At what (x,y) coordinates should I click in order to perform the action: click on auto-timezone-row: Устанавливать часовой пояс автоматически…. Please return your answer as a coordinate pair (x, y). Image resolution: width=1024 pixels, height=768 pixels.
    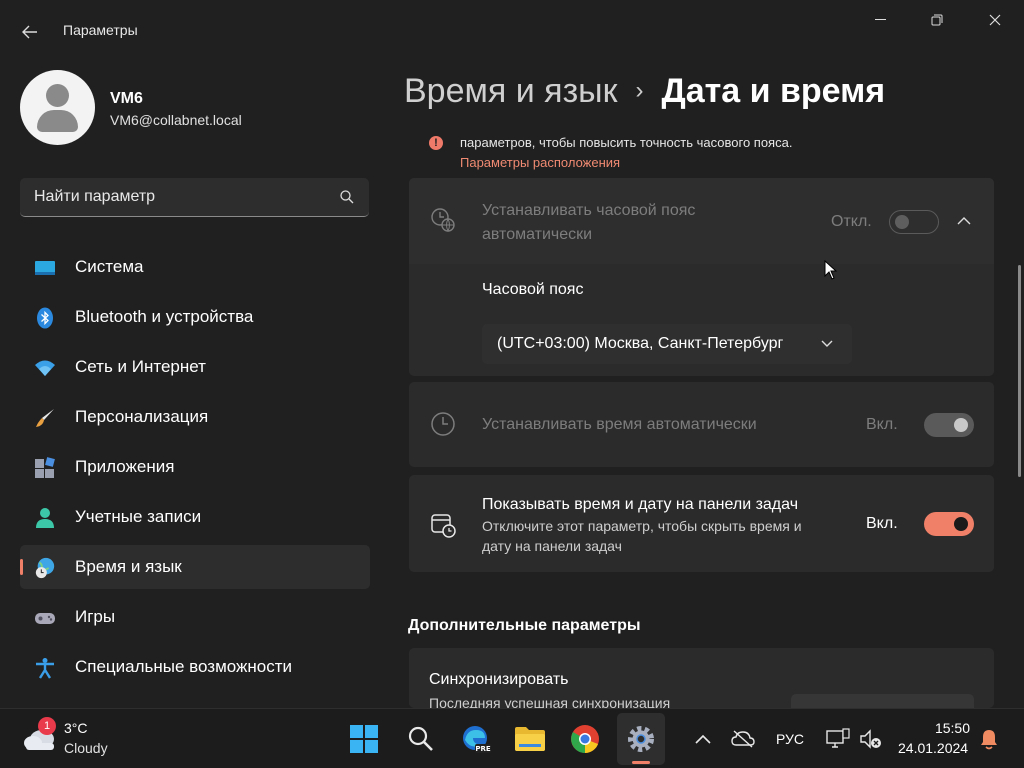
    Looking at the image, I should click on (701, 221).